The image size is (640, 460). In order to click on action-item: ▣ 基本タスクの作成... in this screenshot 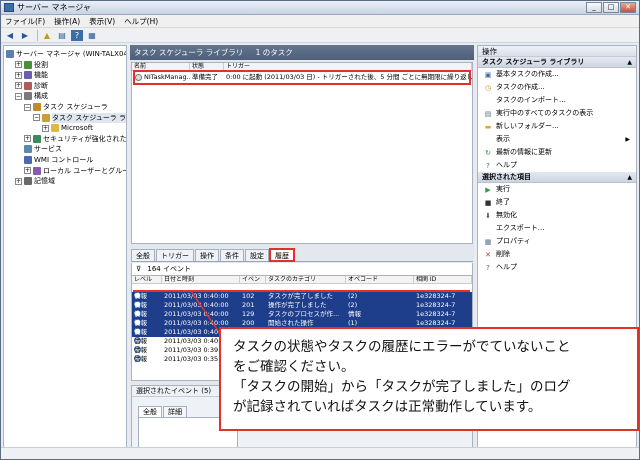, I will do `click(557, 74)`.